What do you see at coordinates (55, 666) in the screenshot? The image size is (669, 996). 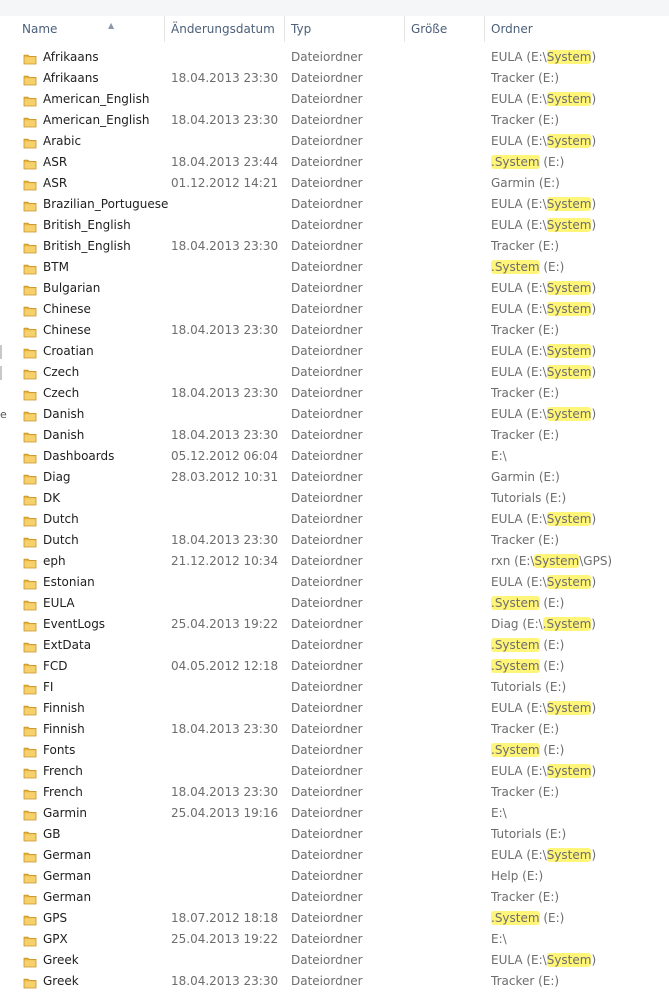 I see `file-name: FCD` at bounding box center [55, 666].